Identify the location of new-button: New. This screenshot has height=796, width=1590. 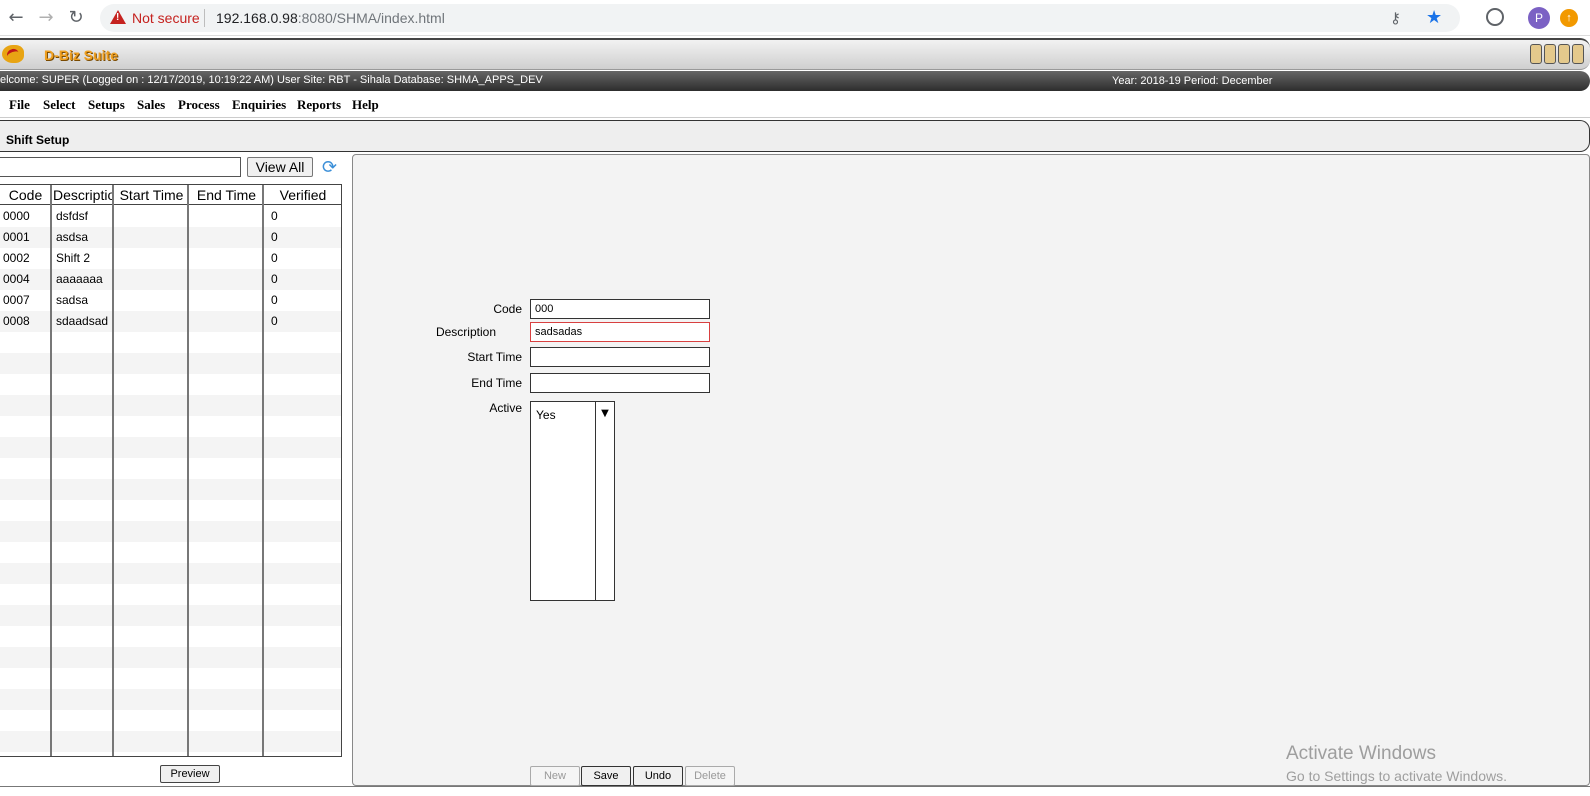
(555, 776).